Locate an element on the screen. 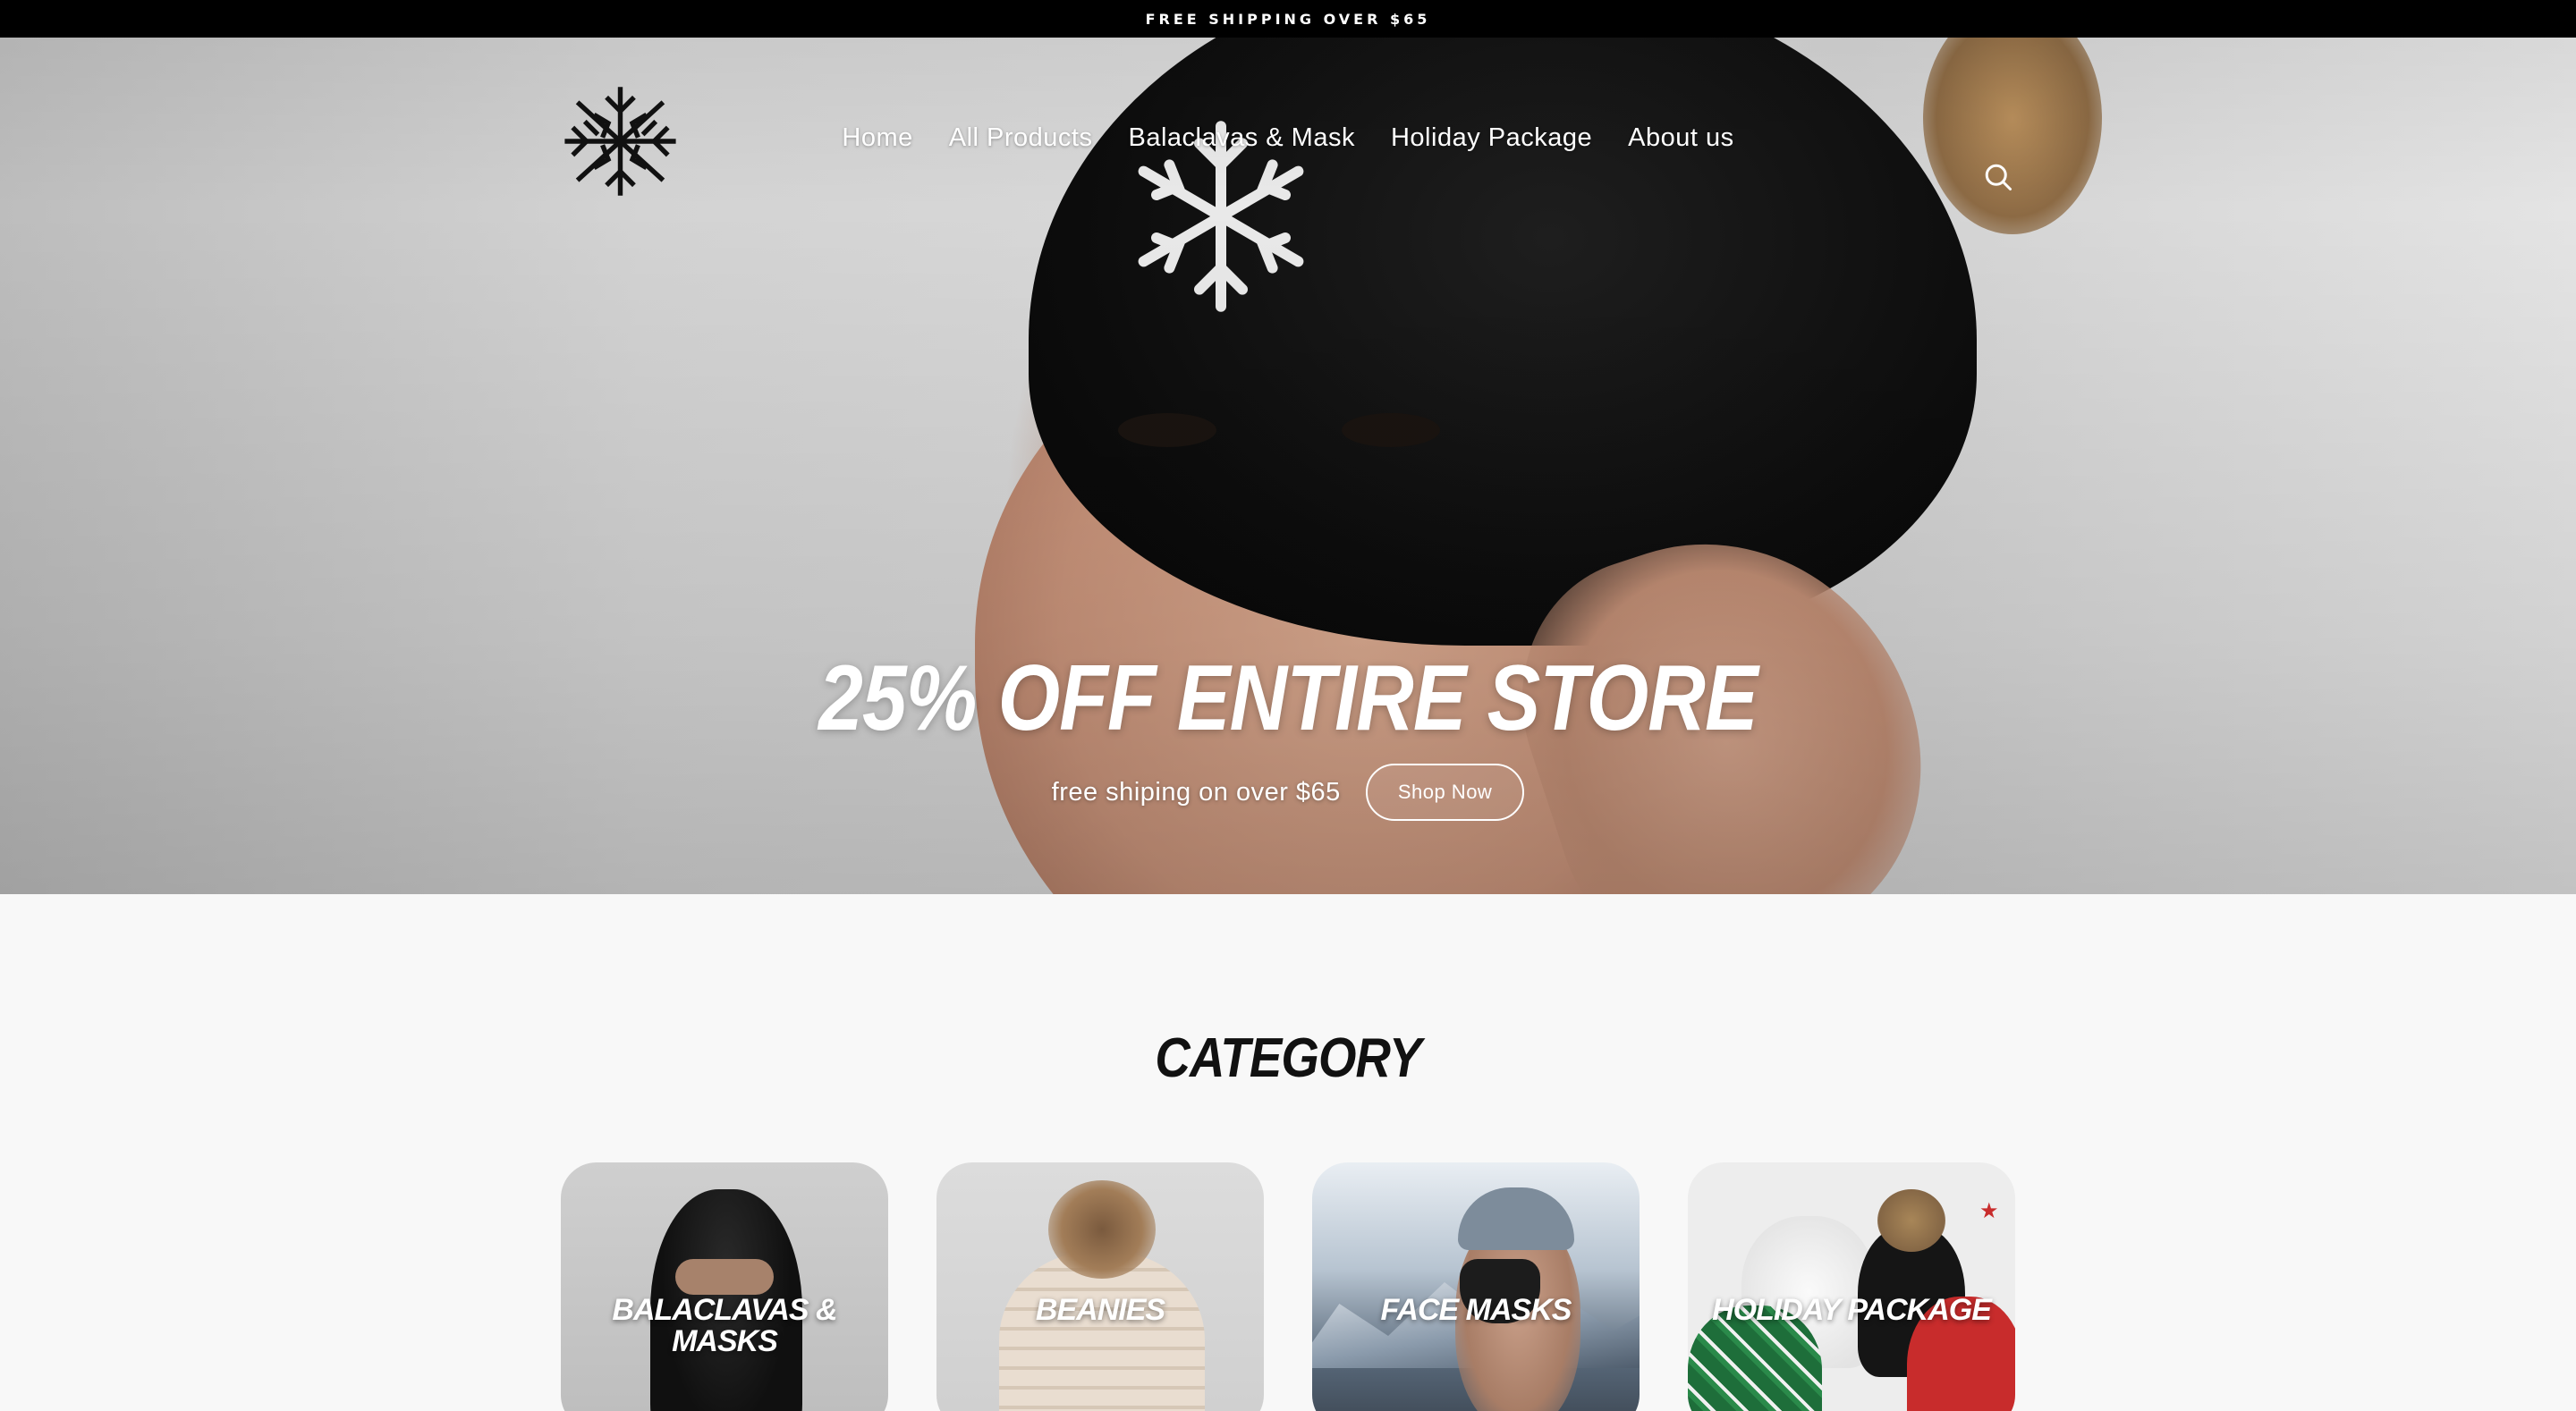  balaclava-face-opening is located at coordinates (724, 1277).